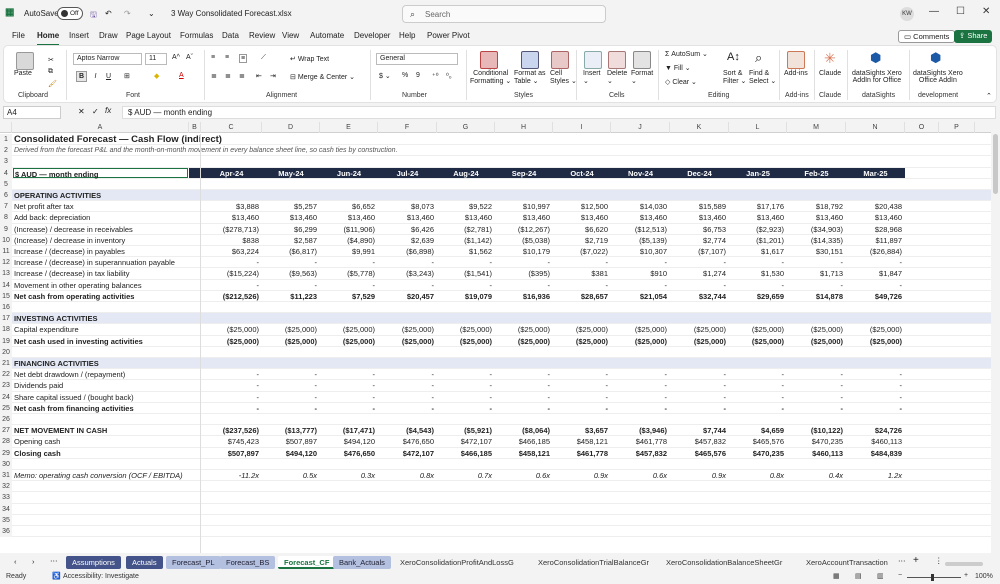 This screenshot has width=1000, height=584. What do you see at coordinates (347, 206) in the screenshot?
I see `value-cell: $6,652` at bounding box center [347, 206].